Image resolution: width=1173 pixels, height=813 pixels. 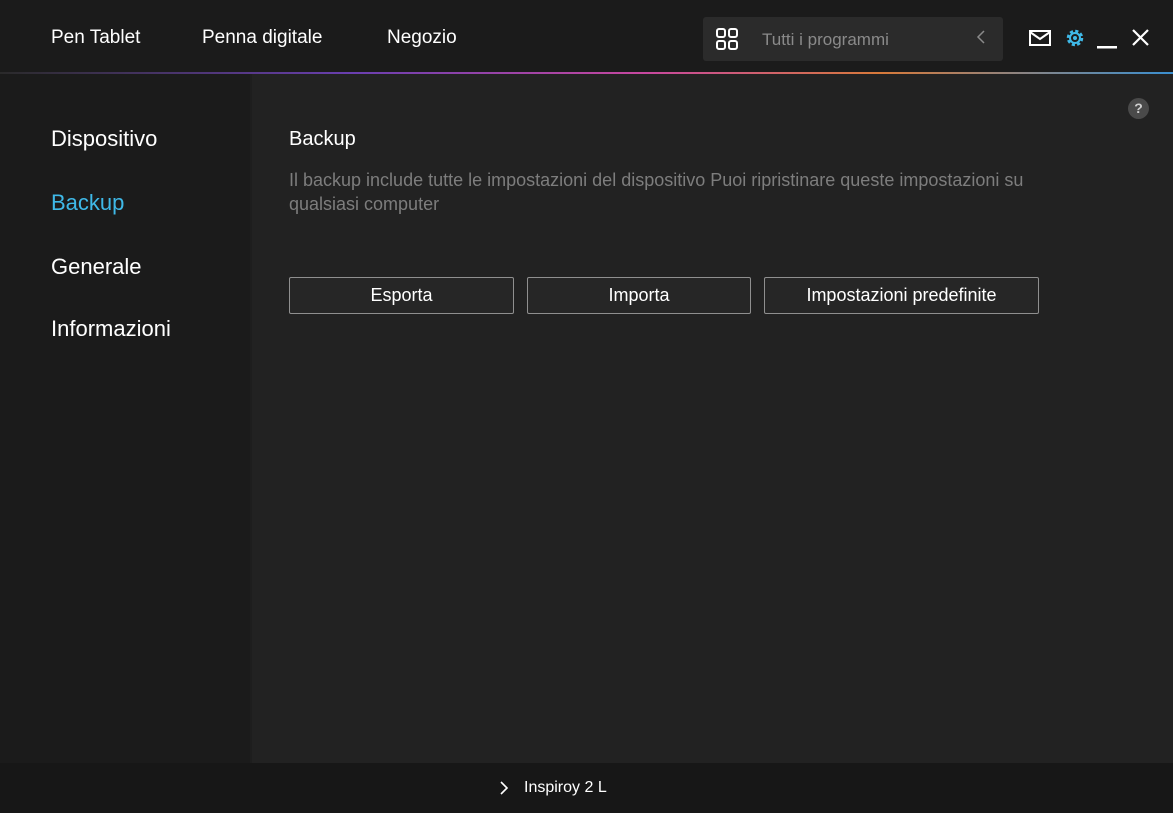 I want to click on device-footer: Inspiroy 2 L, so click(x=586, y=788).